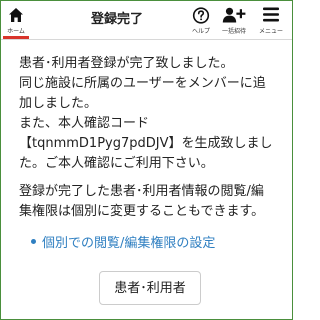 This screenshot has width=320, height=320. Describe the element at coordinates (58, 103) in the screenshot. I see `message-line: 加しました。` at that location.